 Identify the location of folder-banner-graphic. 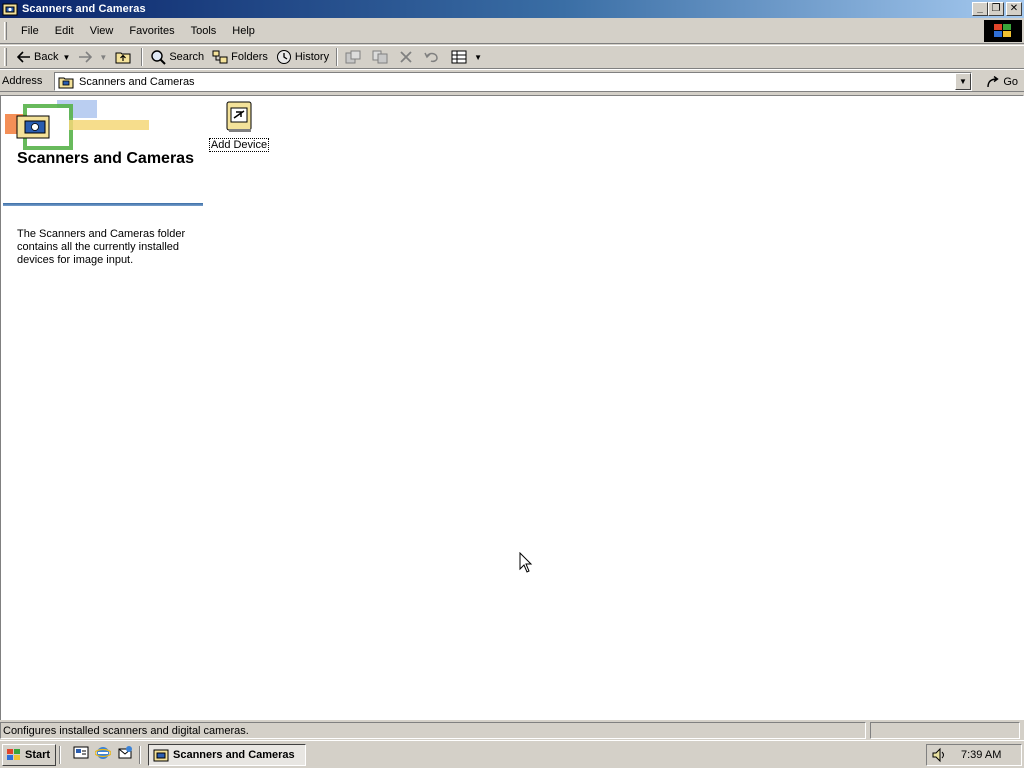
(78, 124).